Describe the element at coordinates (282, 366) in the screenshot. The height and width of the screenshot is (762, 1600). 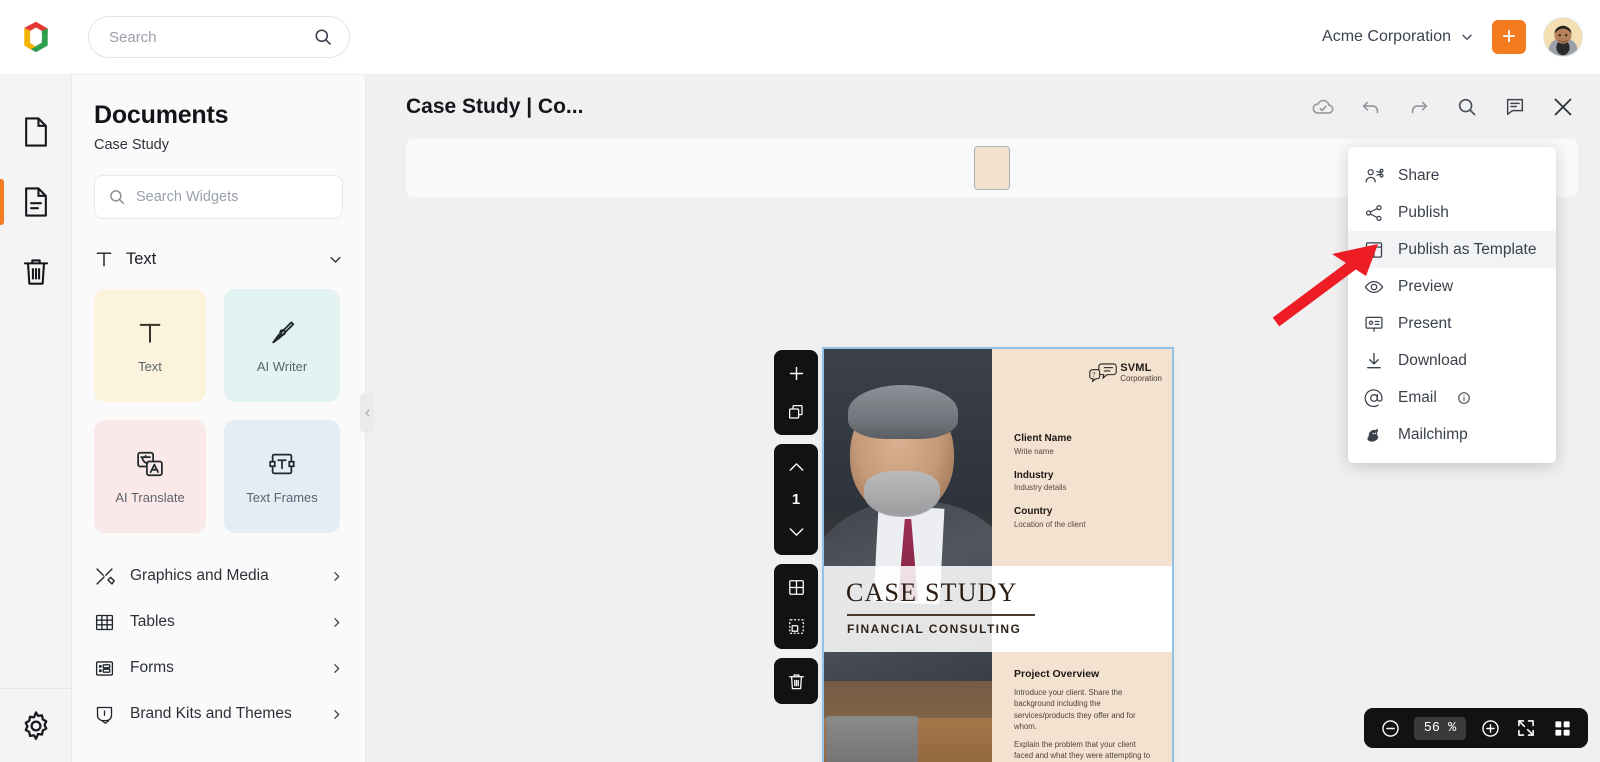
I see `tile-label: AI Writer` at that location.